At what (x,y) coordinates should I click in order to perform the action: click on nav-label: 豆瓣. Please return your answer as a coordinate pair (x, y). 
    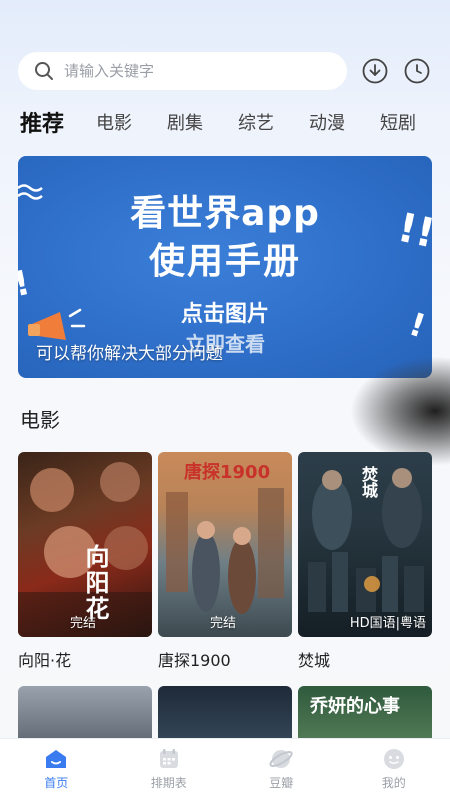
    Looking at the image, I should click on (281, 783).